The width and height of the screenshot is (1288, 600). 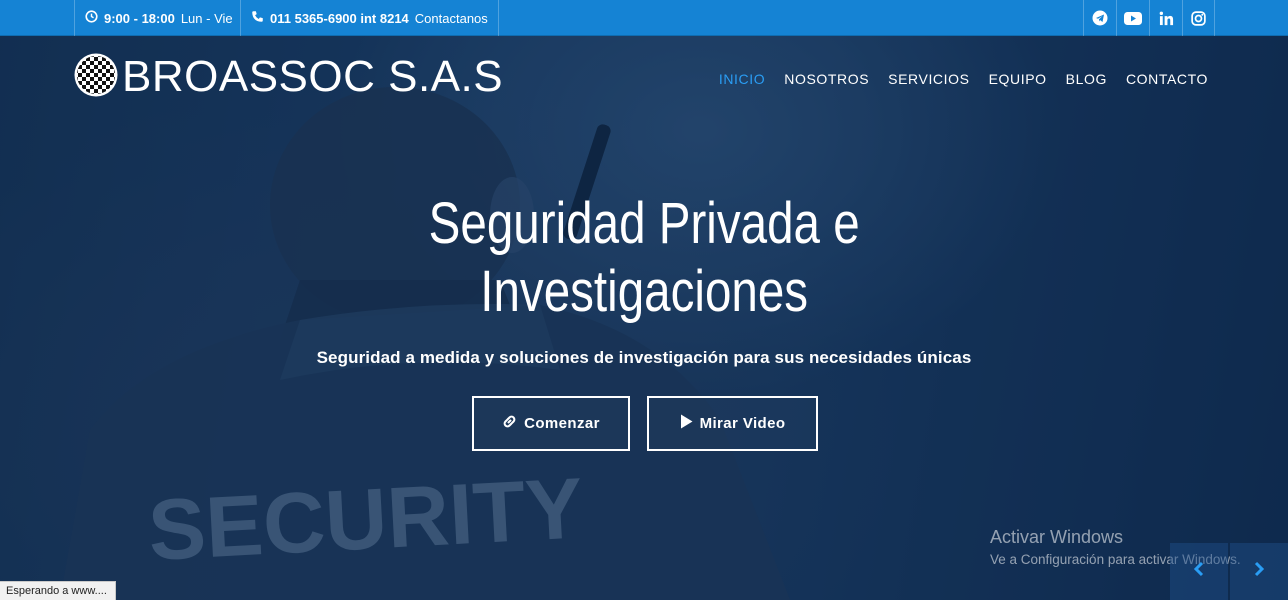 What do you see at coordinates (96, 77) in the screenshot?
I see `checkered-logo-icon` at bounding box center [96, 77].